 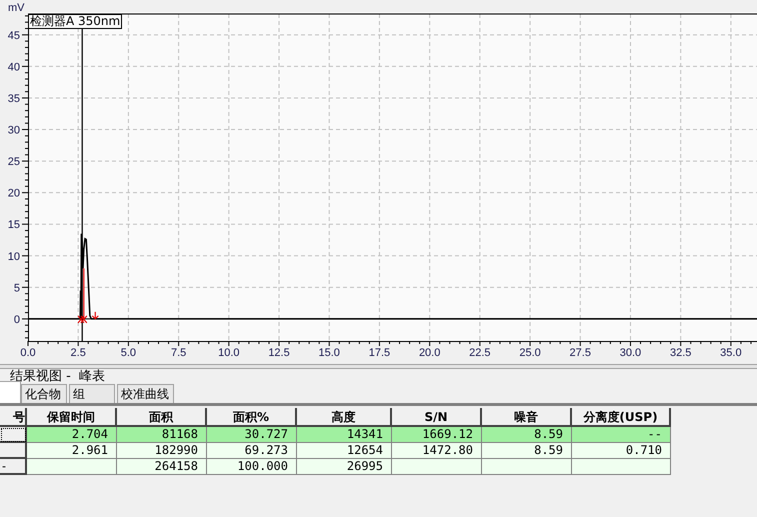 What do you see at coordinates (344, 417) in the screenshot?
I see `column-header: 高度` at bounding box center [344, 417].